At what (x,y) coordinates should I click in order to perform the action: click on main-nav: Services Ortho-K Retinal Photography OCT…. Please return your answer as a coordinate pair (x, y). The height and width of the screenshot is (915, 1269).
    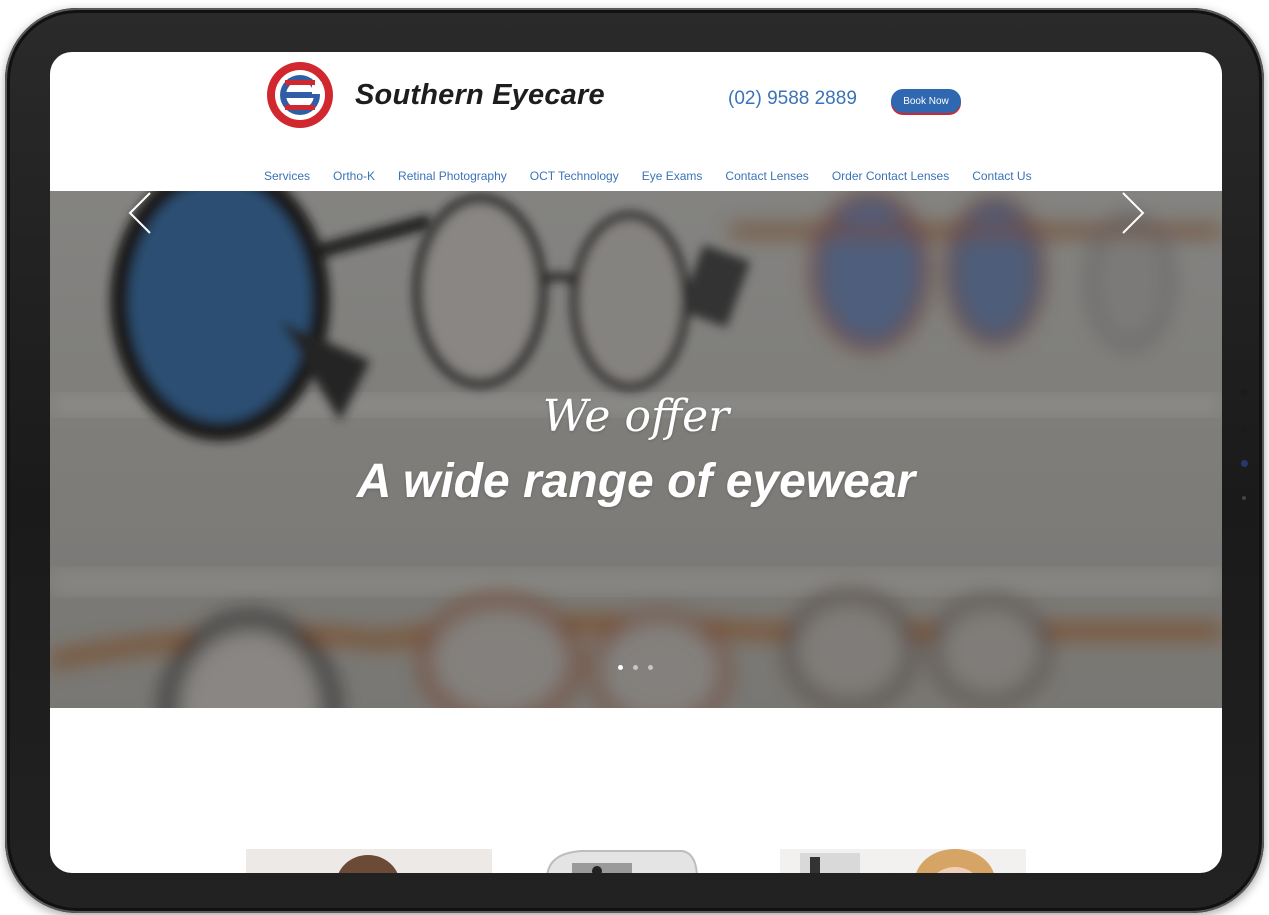
    Looking at the image, I should click on (659, 176).